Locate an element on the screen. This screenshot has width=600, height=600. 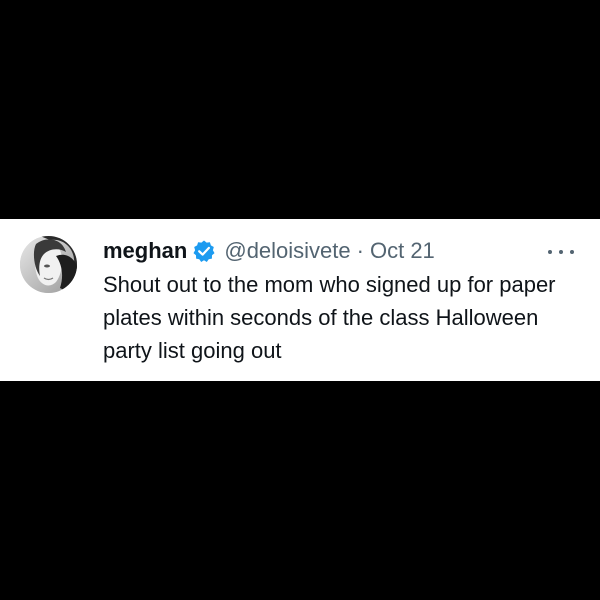
author-name: meghan is located at coordinates (145, 251).